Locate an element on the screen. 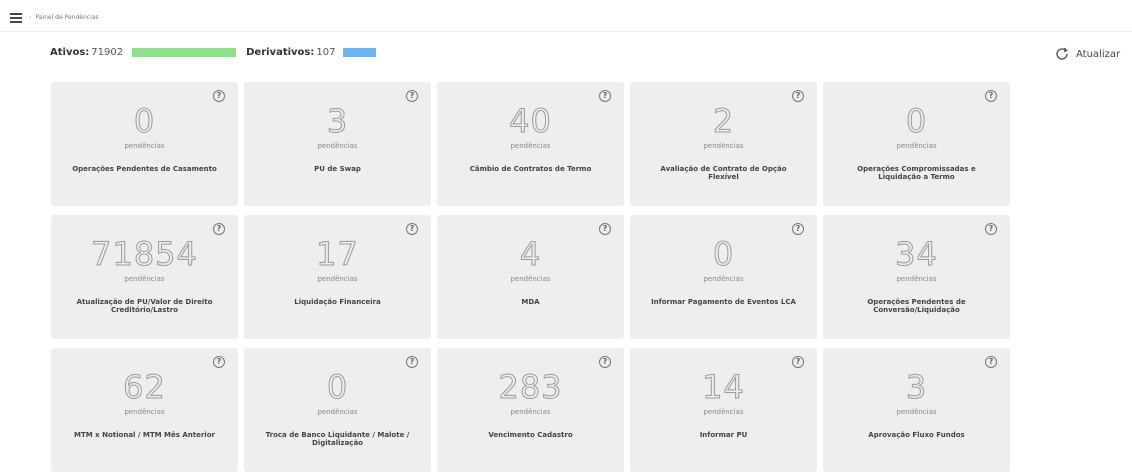  pending-card: ? 283 pendências Vencimento Cadastro is located at coordinates (530, 410).